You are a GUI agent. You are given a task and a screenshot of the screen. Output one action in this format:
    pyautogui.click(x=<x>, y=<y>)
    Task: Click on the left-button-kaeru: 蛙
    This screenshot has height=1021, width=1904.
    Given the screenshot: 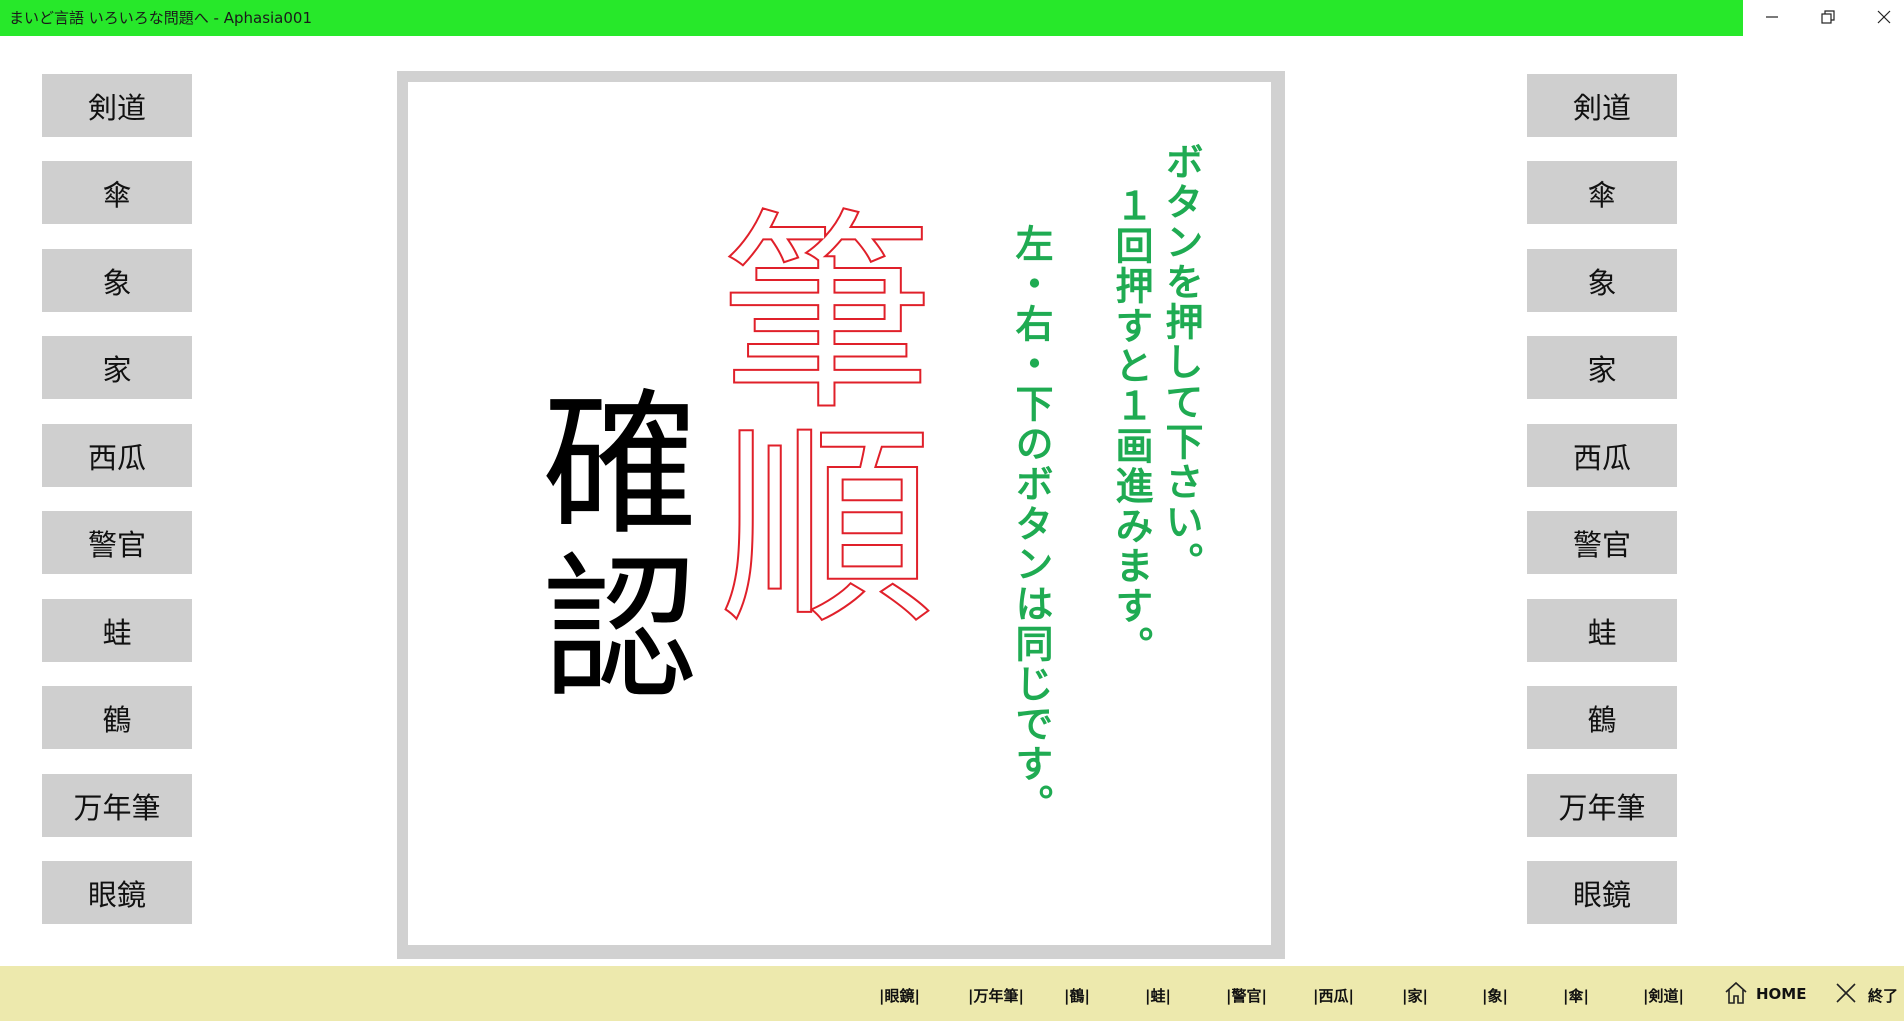 What is the action you would take?
    pyautogui.click(x=117, y=630)
    